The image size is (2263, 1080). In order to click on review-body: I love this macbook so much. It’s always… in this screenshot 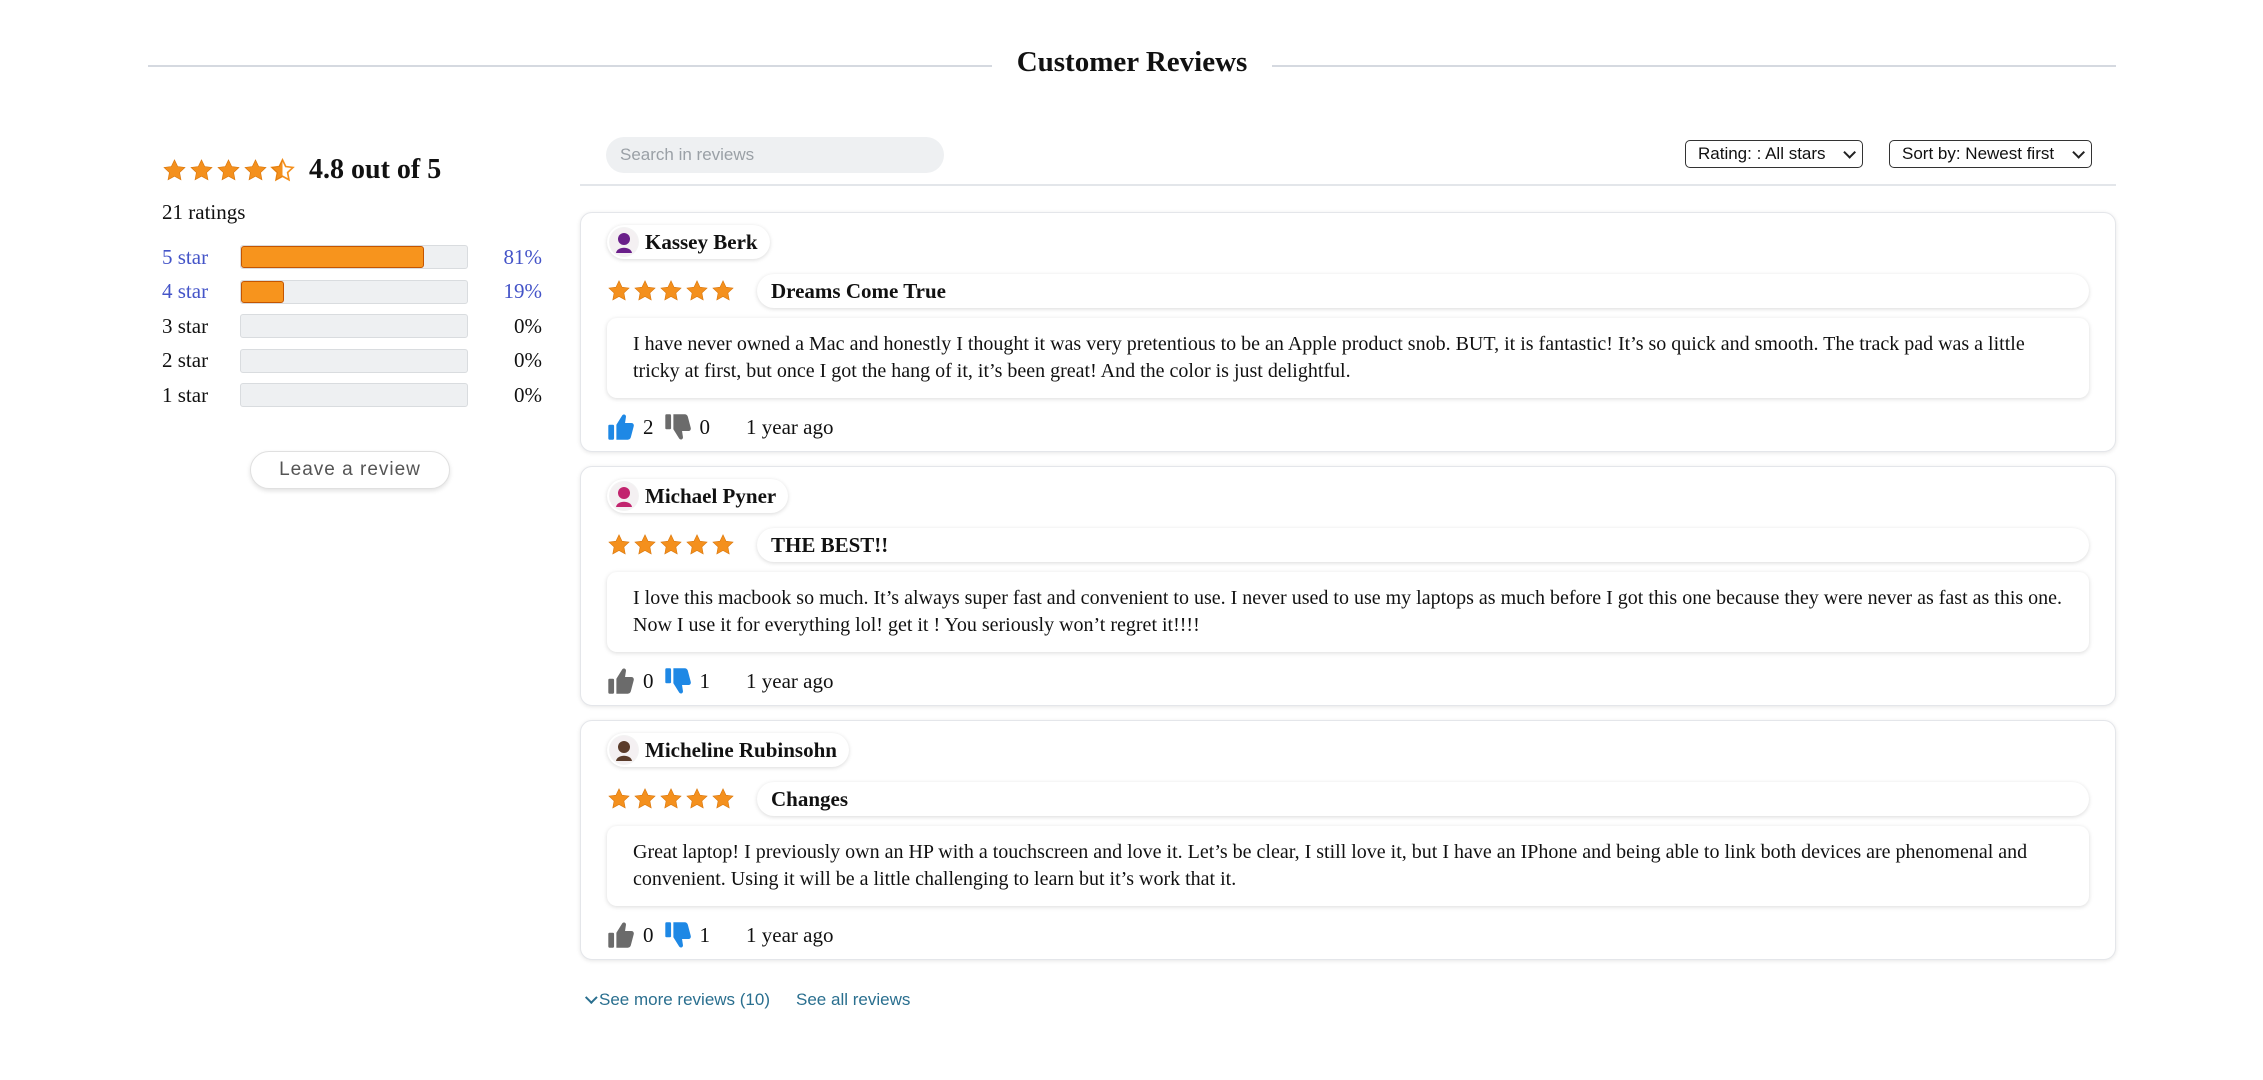, I will do `click(1348, 612)`.